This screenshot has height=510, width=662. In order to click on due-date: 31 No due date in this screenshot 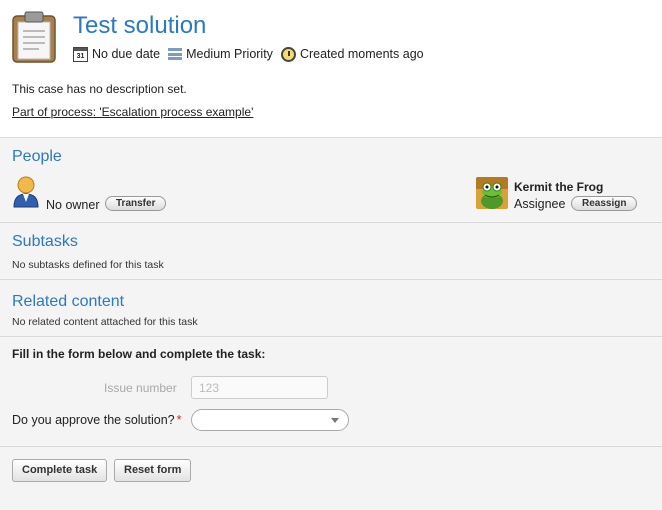, I will do `click(117, 54)`.